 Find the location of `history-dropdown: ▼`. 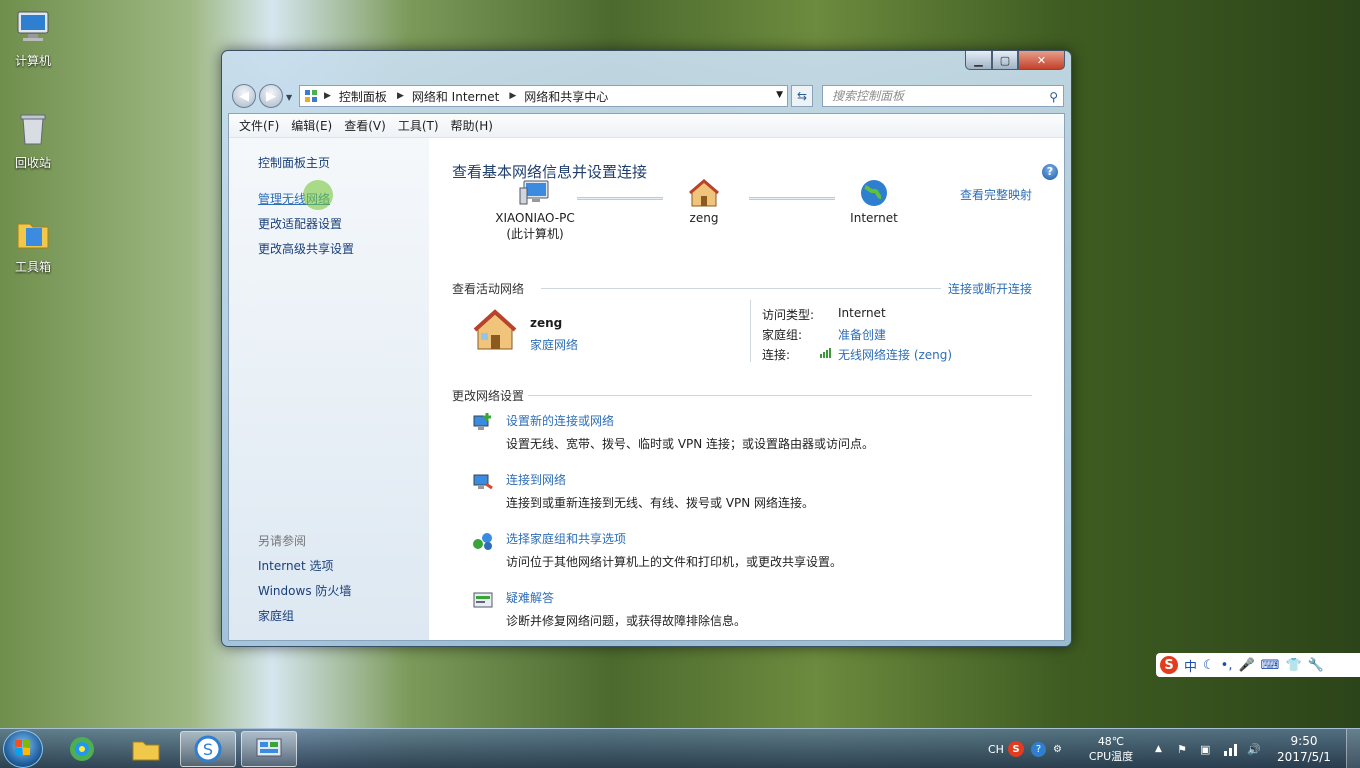

history-dropdown: ▼ is located at coordinates (289, 97).